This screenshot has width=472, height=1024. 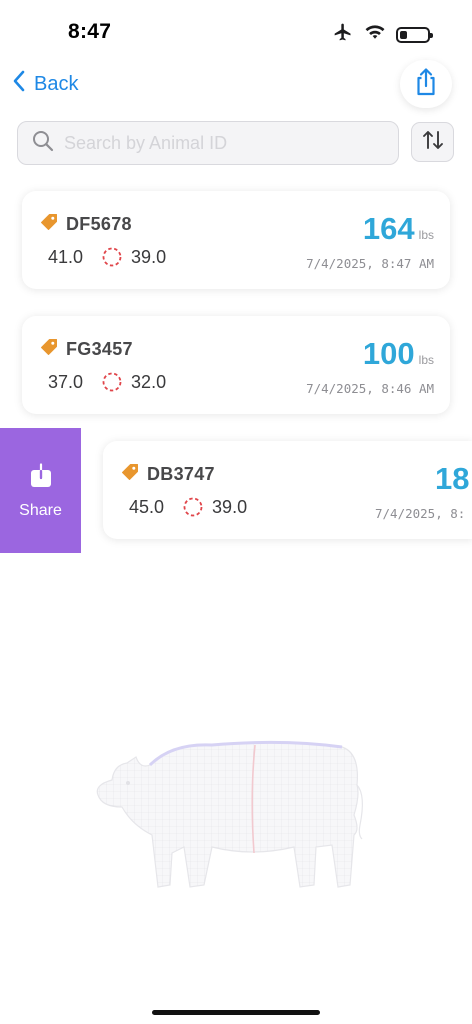 I want to click on record-timestamp: 7/4/2025, 8:47 AM, so click(x=370, y=263).